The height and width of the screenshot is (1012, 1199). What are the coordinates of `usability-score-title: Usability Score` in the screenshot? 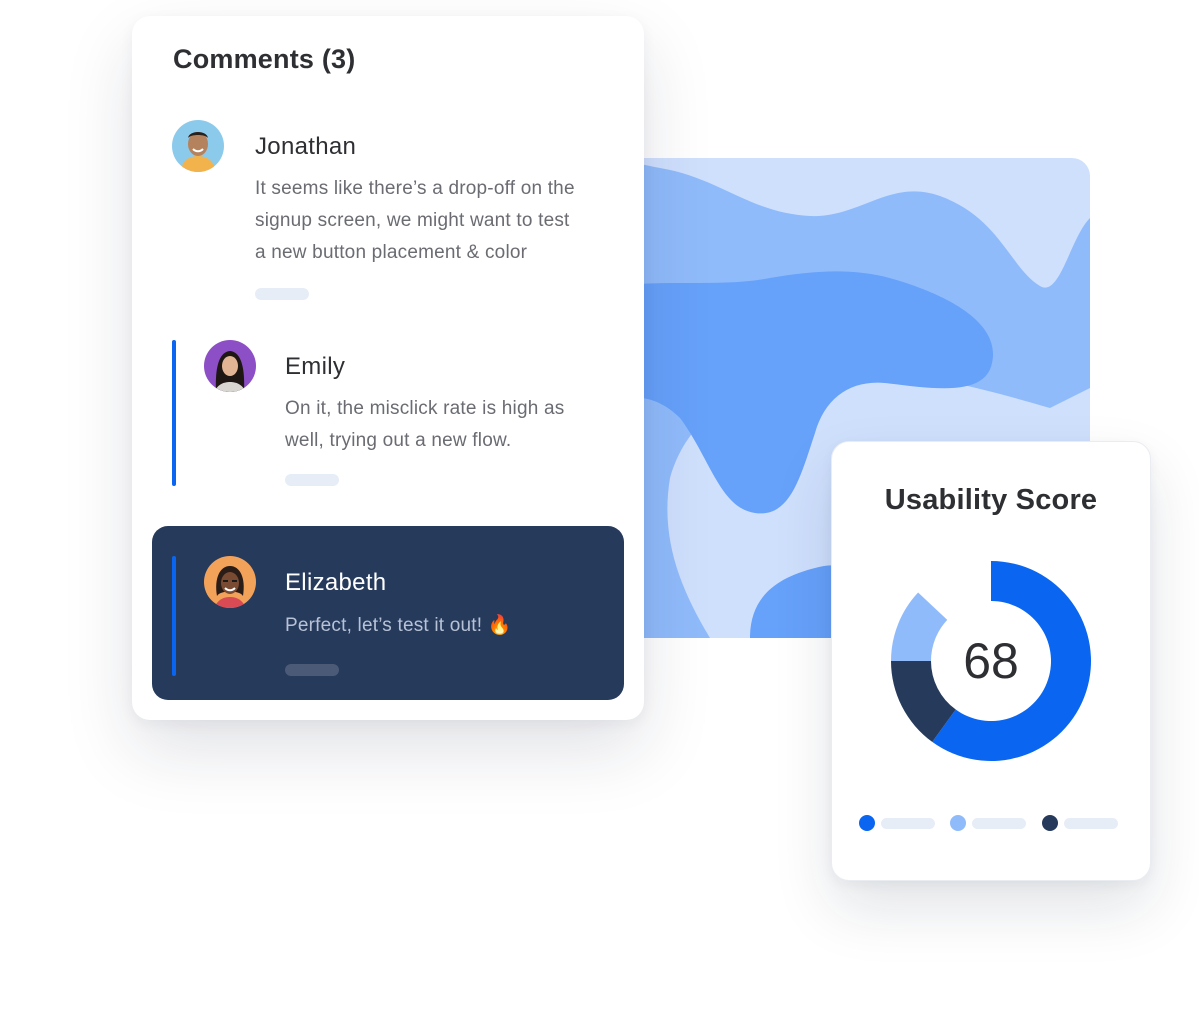 It's located at (991, 500).